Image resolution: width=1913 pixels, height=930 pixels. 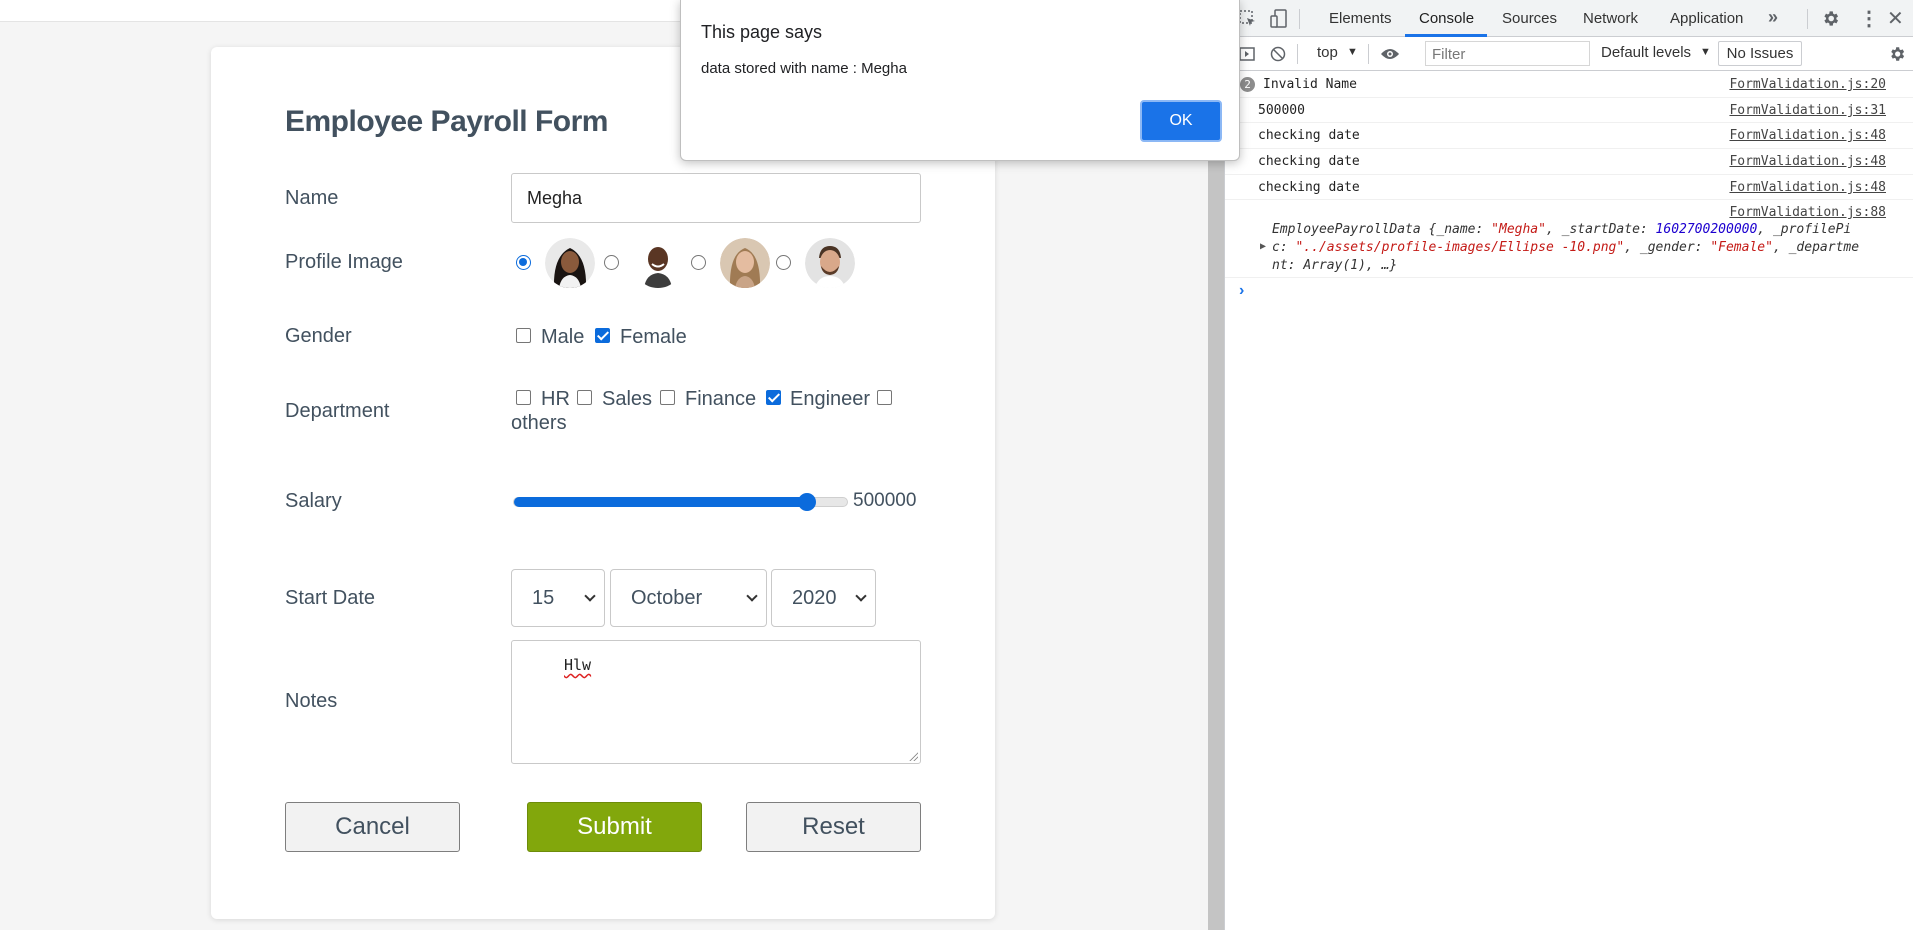 I want to click on console-settings-gear-icon, so click(x=1897, y=54).